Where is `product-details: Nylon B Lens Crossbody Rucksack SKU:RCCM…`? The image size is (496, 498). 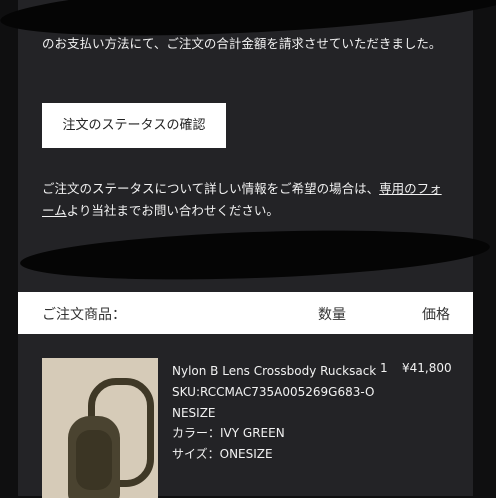
product-details: Nylon B Lens Crossbody Rucksack SKU:RCCM… is located at coordinates (277, 413).